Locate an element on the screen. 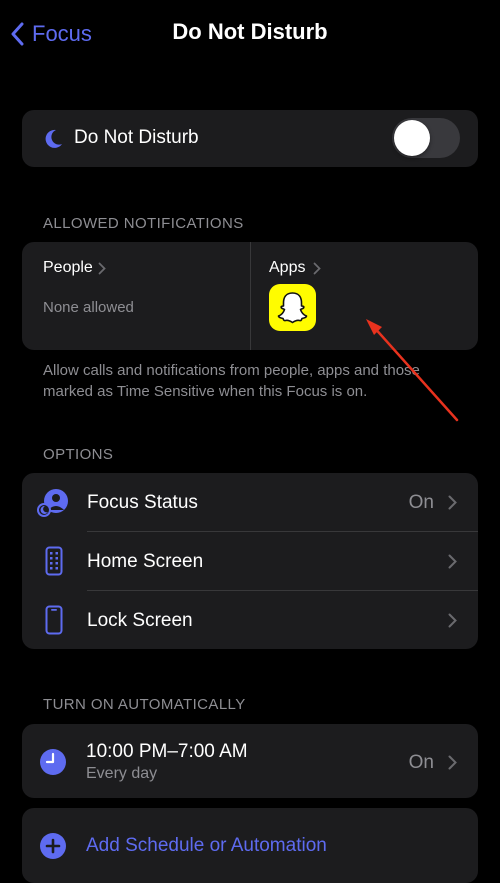 Image resolution: width=500 pixels, height=883 pixels. allowed-notifications-header: ALLOWED NOTIFICATIONS is located at coordinates (143, 223).